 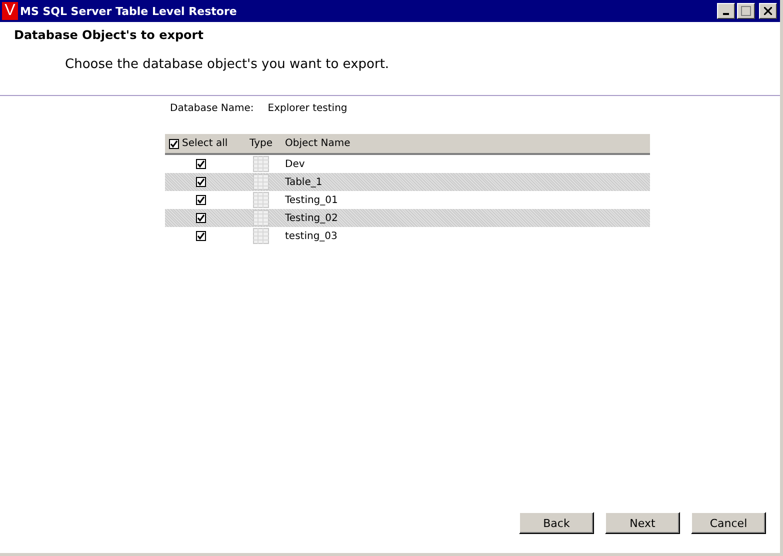 What do you see at coordinates (311, 218) in the screenshot?
I see `object-name: Testing_02` at bounding box center [311, 218].